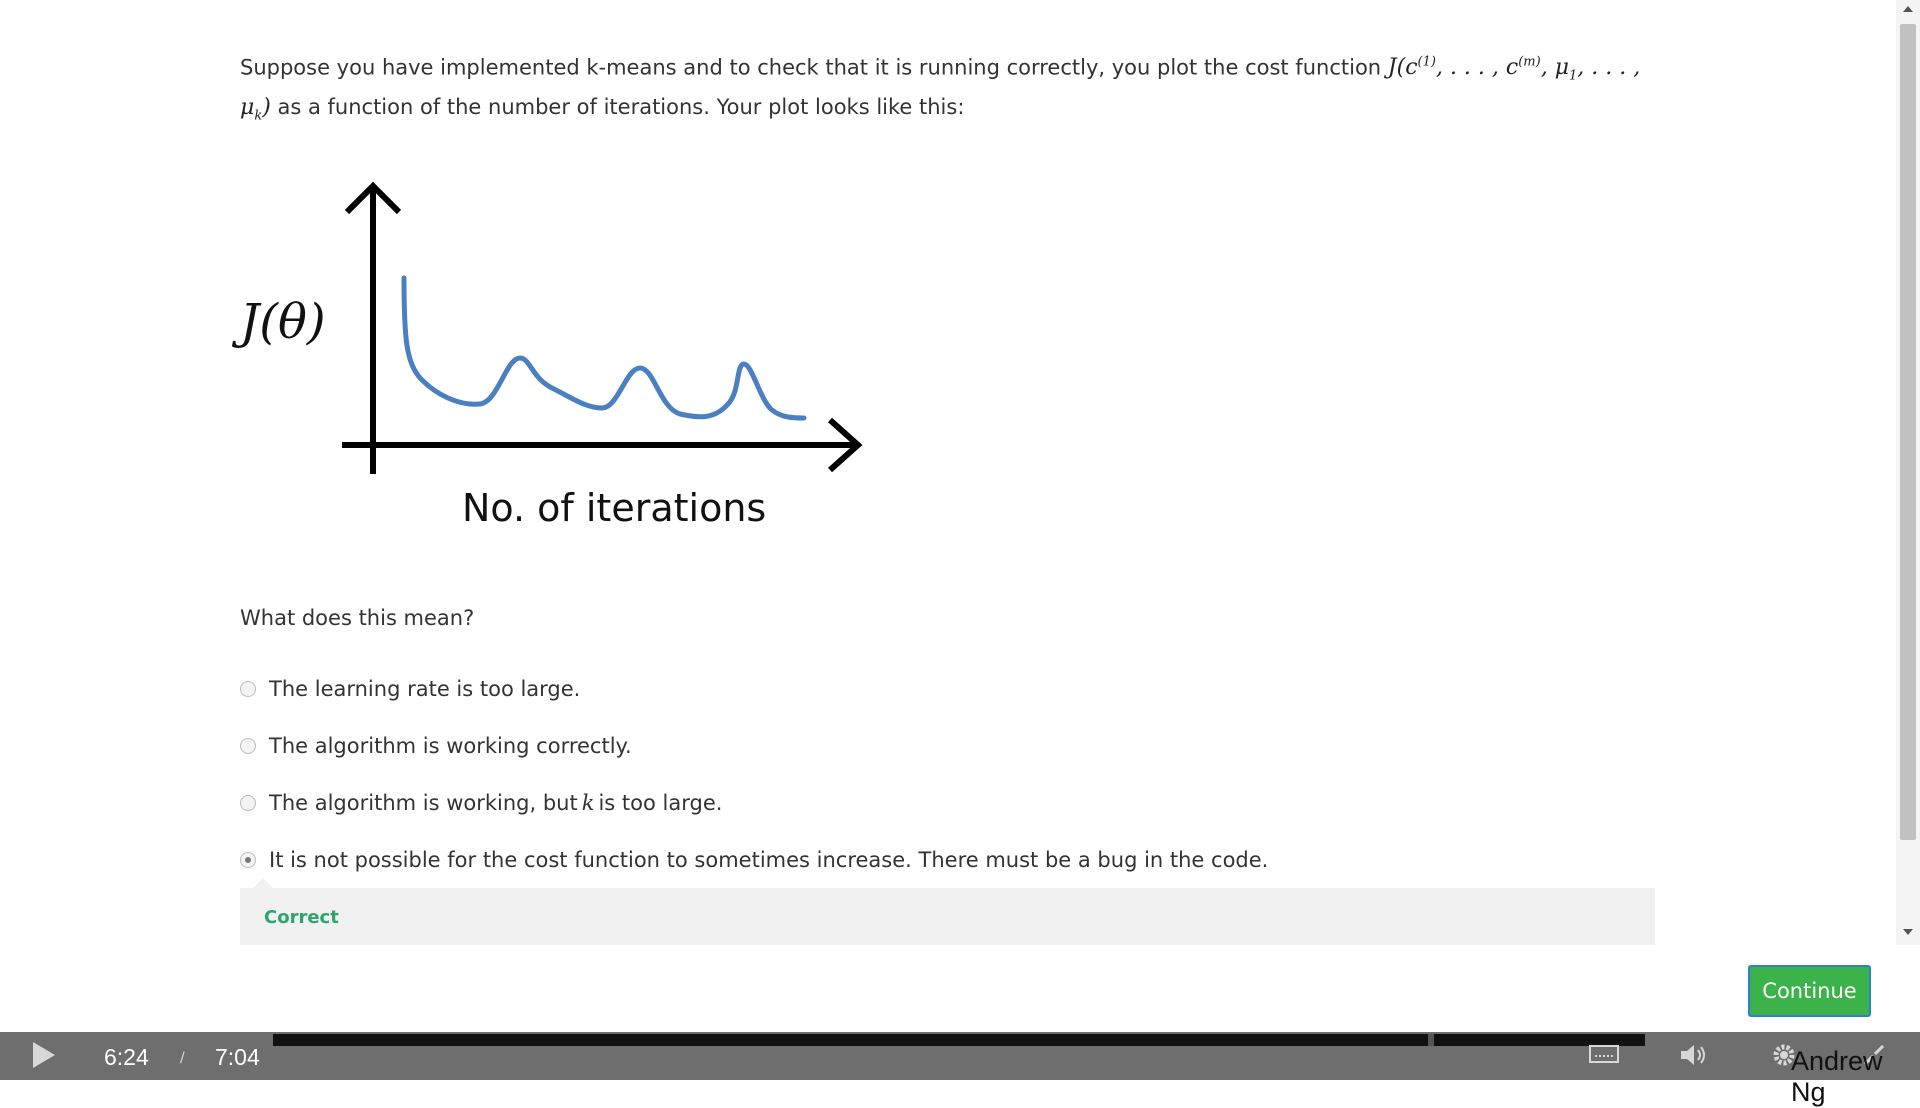  Describe the element at coordinates (283, 322) in the screenshot. I see `y-axis-label: J(θ)` at that location.